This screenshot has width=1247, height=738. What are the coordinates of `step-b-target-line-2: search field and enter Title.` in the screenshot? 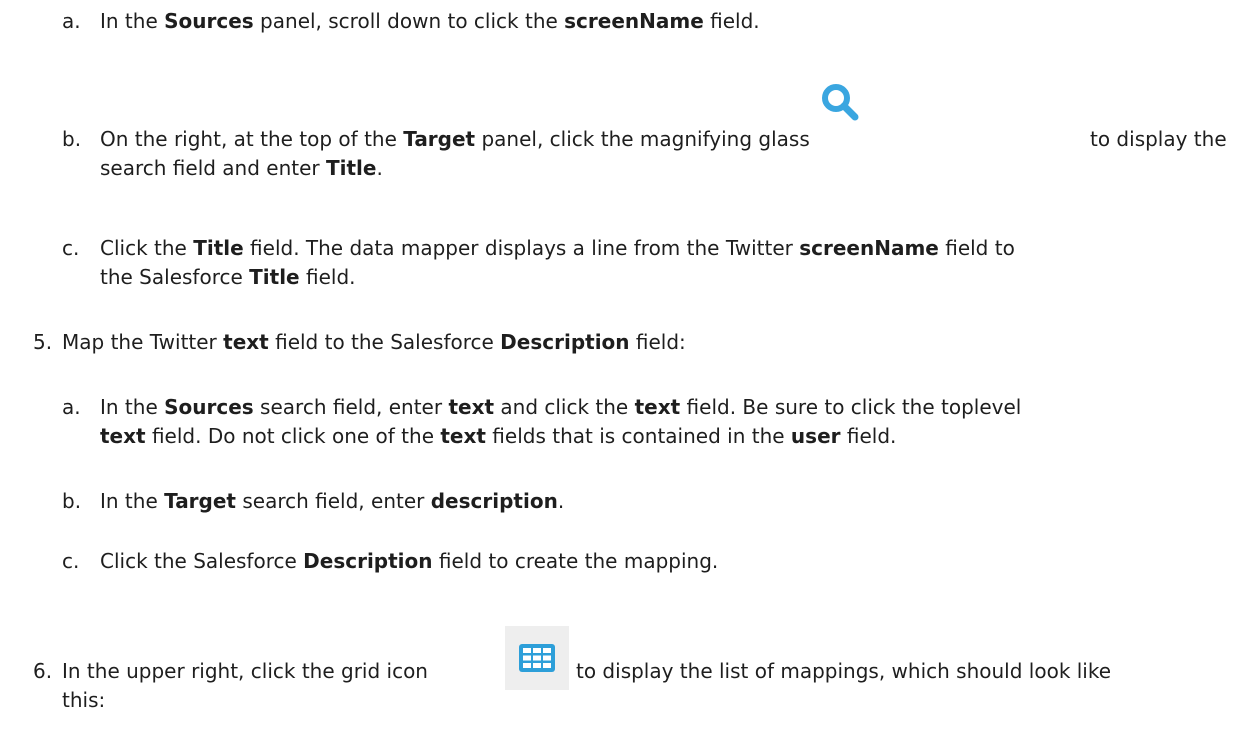 It's located at (241, 168).